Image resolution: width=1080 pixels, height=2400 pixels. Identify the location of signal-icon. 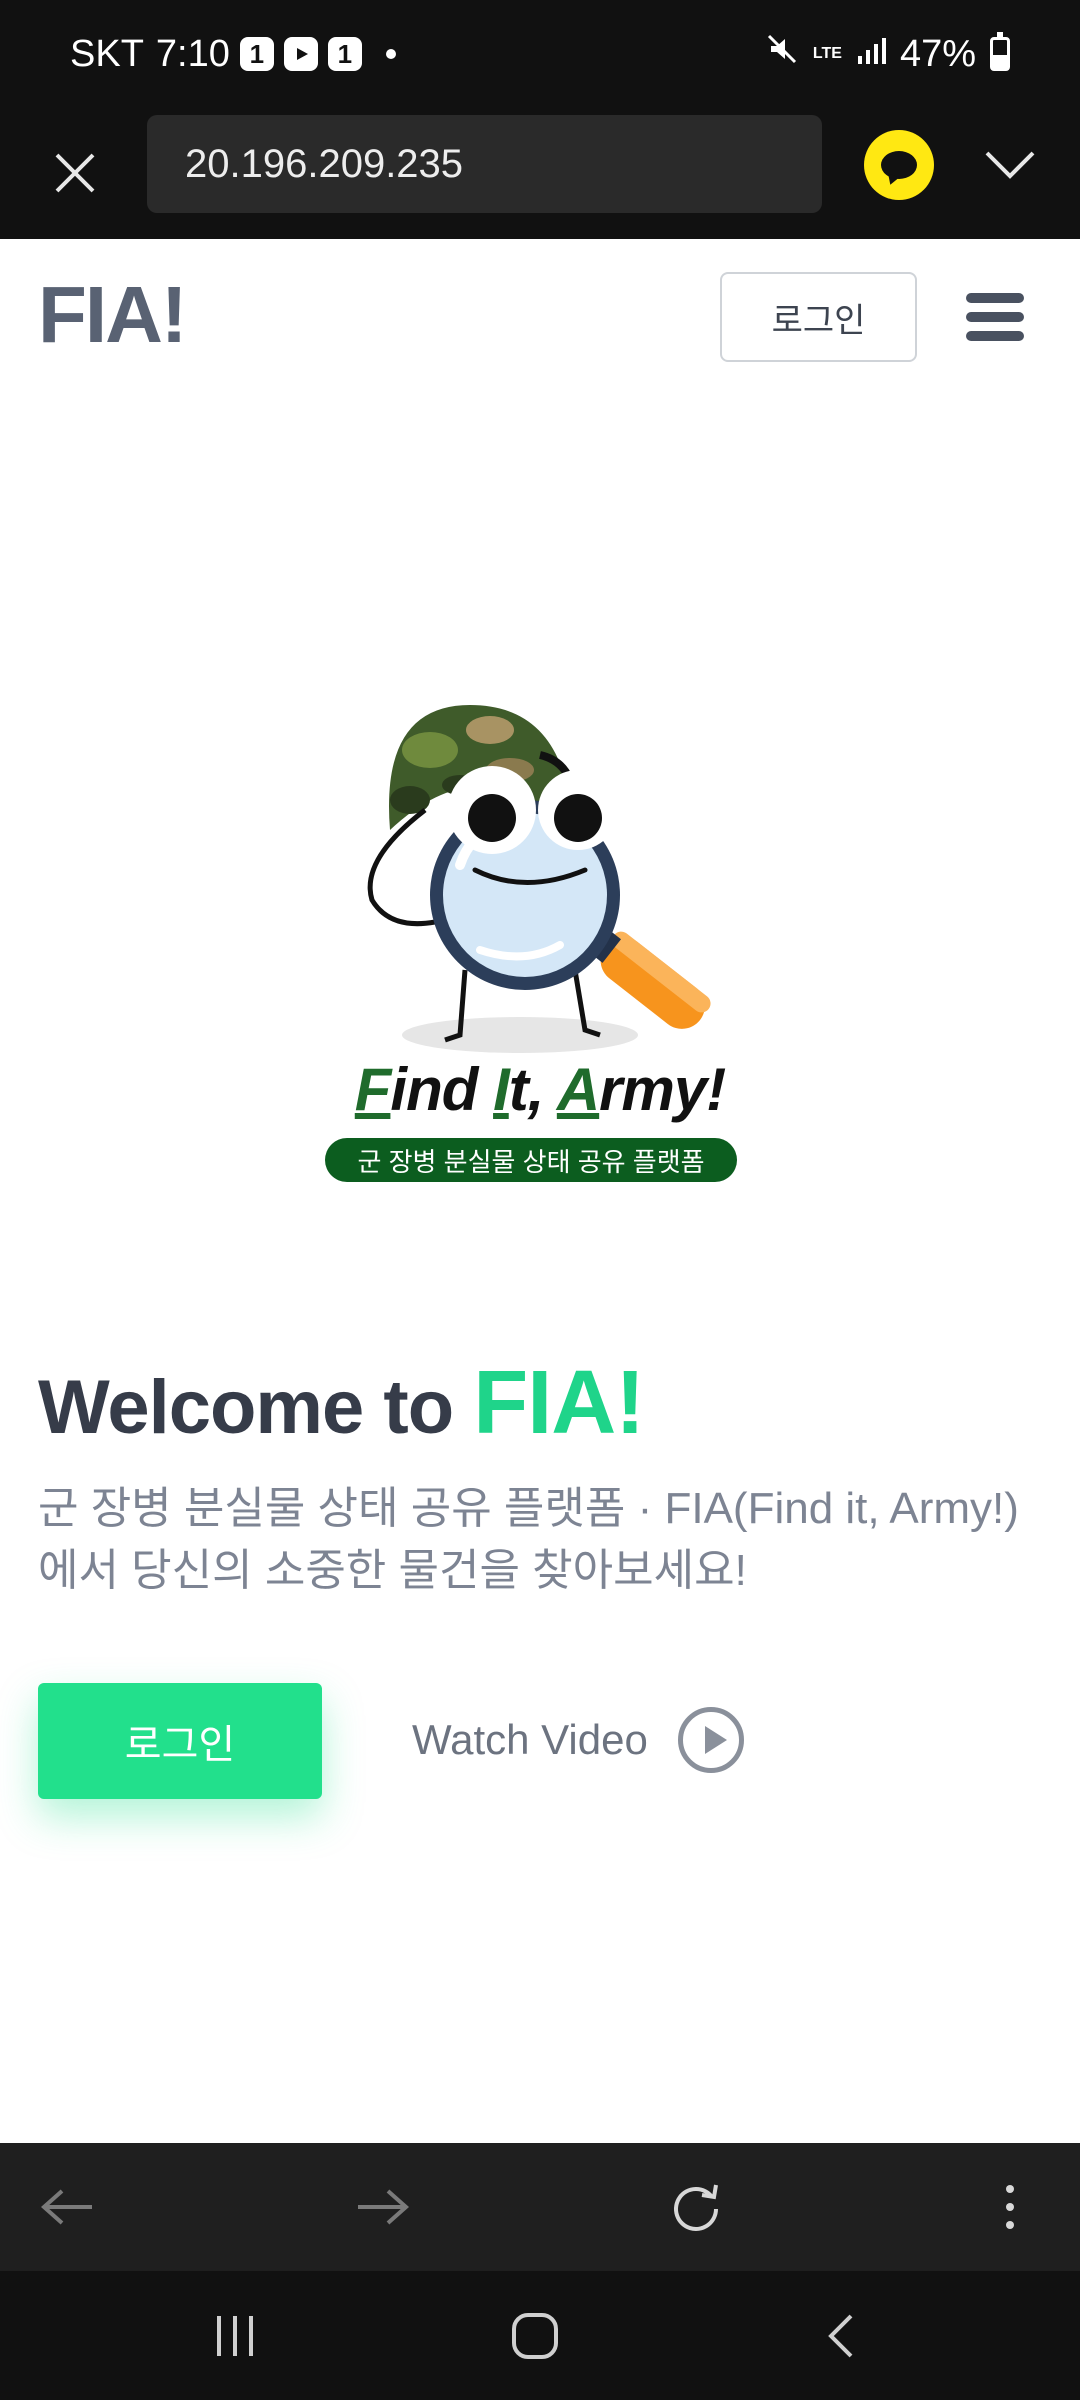
(871, 54).